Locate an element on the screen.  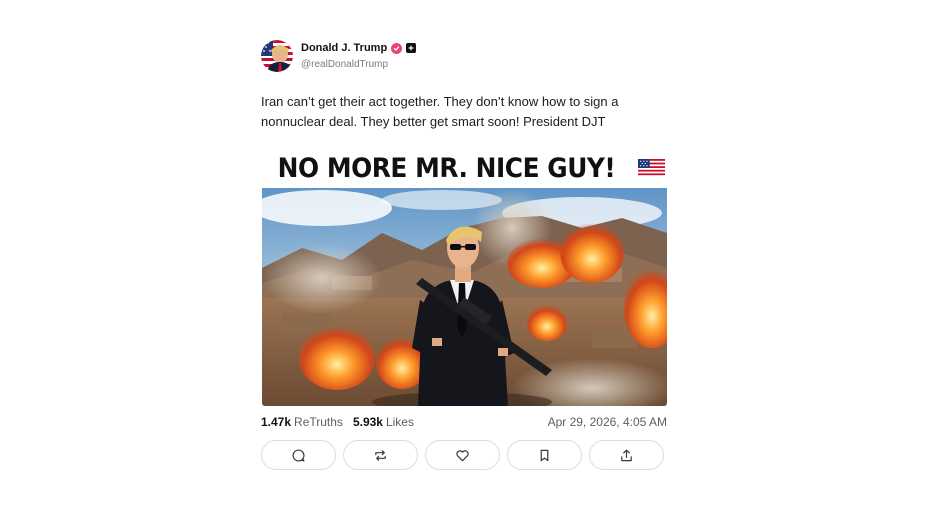
plus-badge-icon is located at coordinates (411, 48).